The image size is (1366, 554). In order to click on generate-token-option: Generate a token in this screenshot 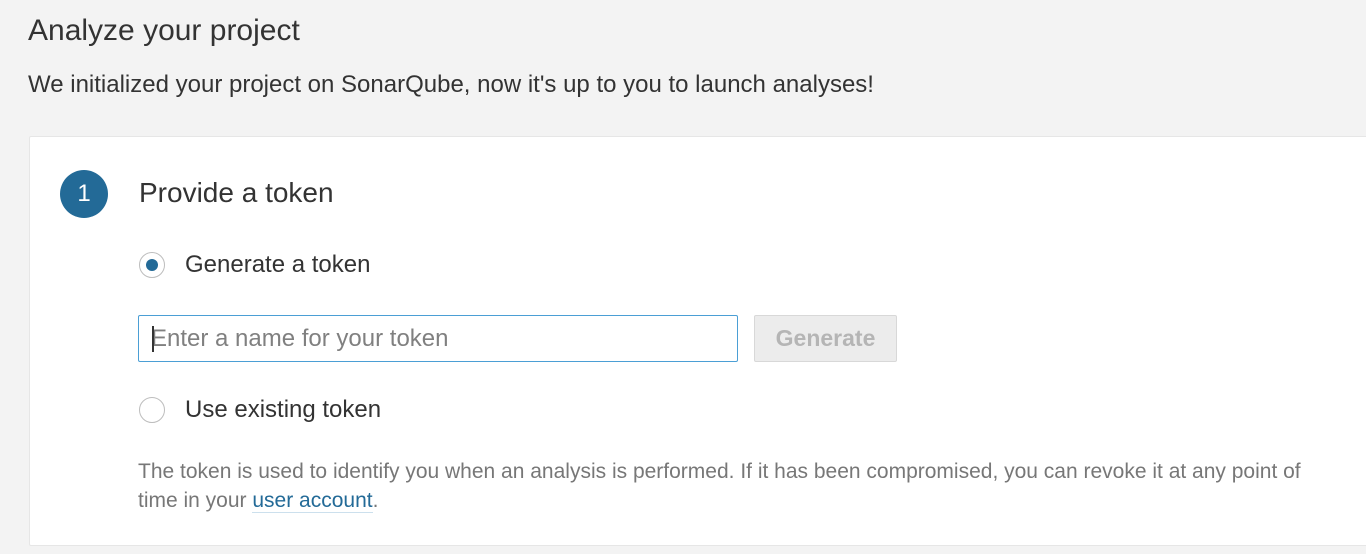, I will do `click(254, 265)`.